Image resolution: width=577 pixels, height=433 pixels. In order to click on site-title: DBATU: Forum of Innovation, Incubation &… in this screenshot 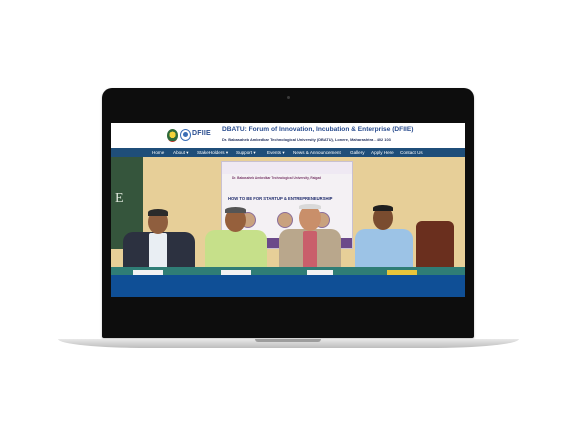, I will do `click(318, 129)`.